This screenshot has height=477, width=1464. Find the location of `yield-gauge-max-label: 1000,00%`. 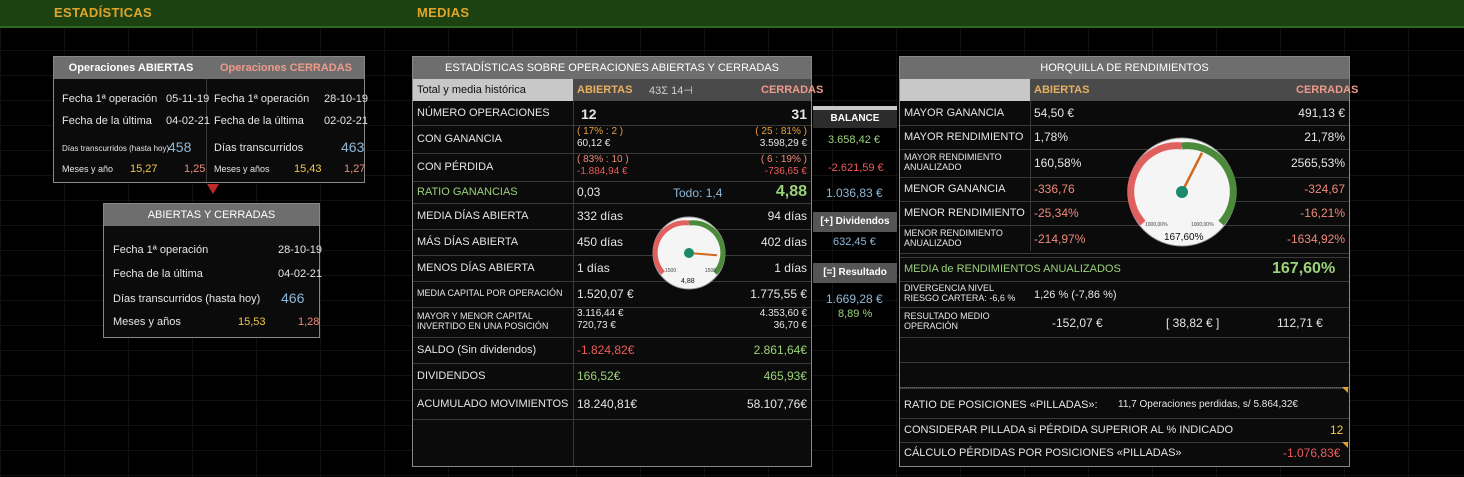

yield-gauge-max-label: 1000,00% is located at coordinates (1202, 225).